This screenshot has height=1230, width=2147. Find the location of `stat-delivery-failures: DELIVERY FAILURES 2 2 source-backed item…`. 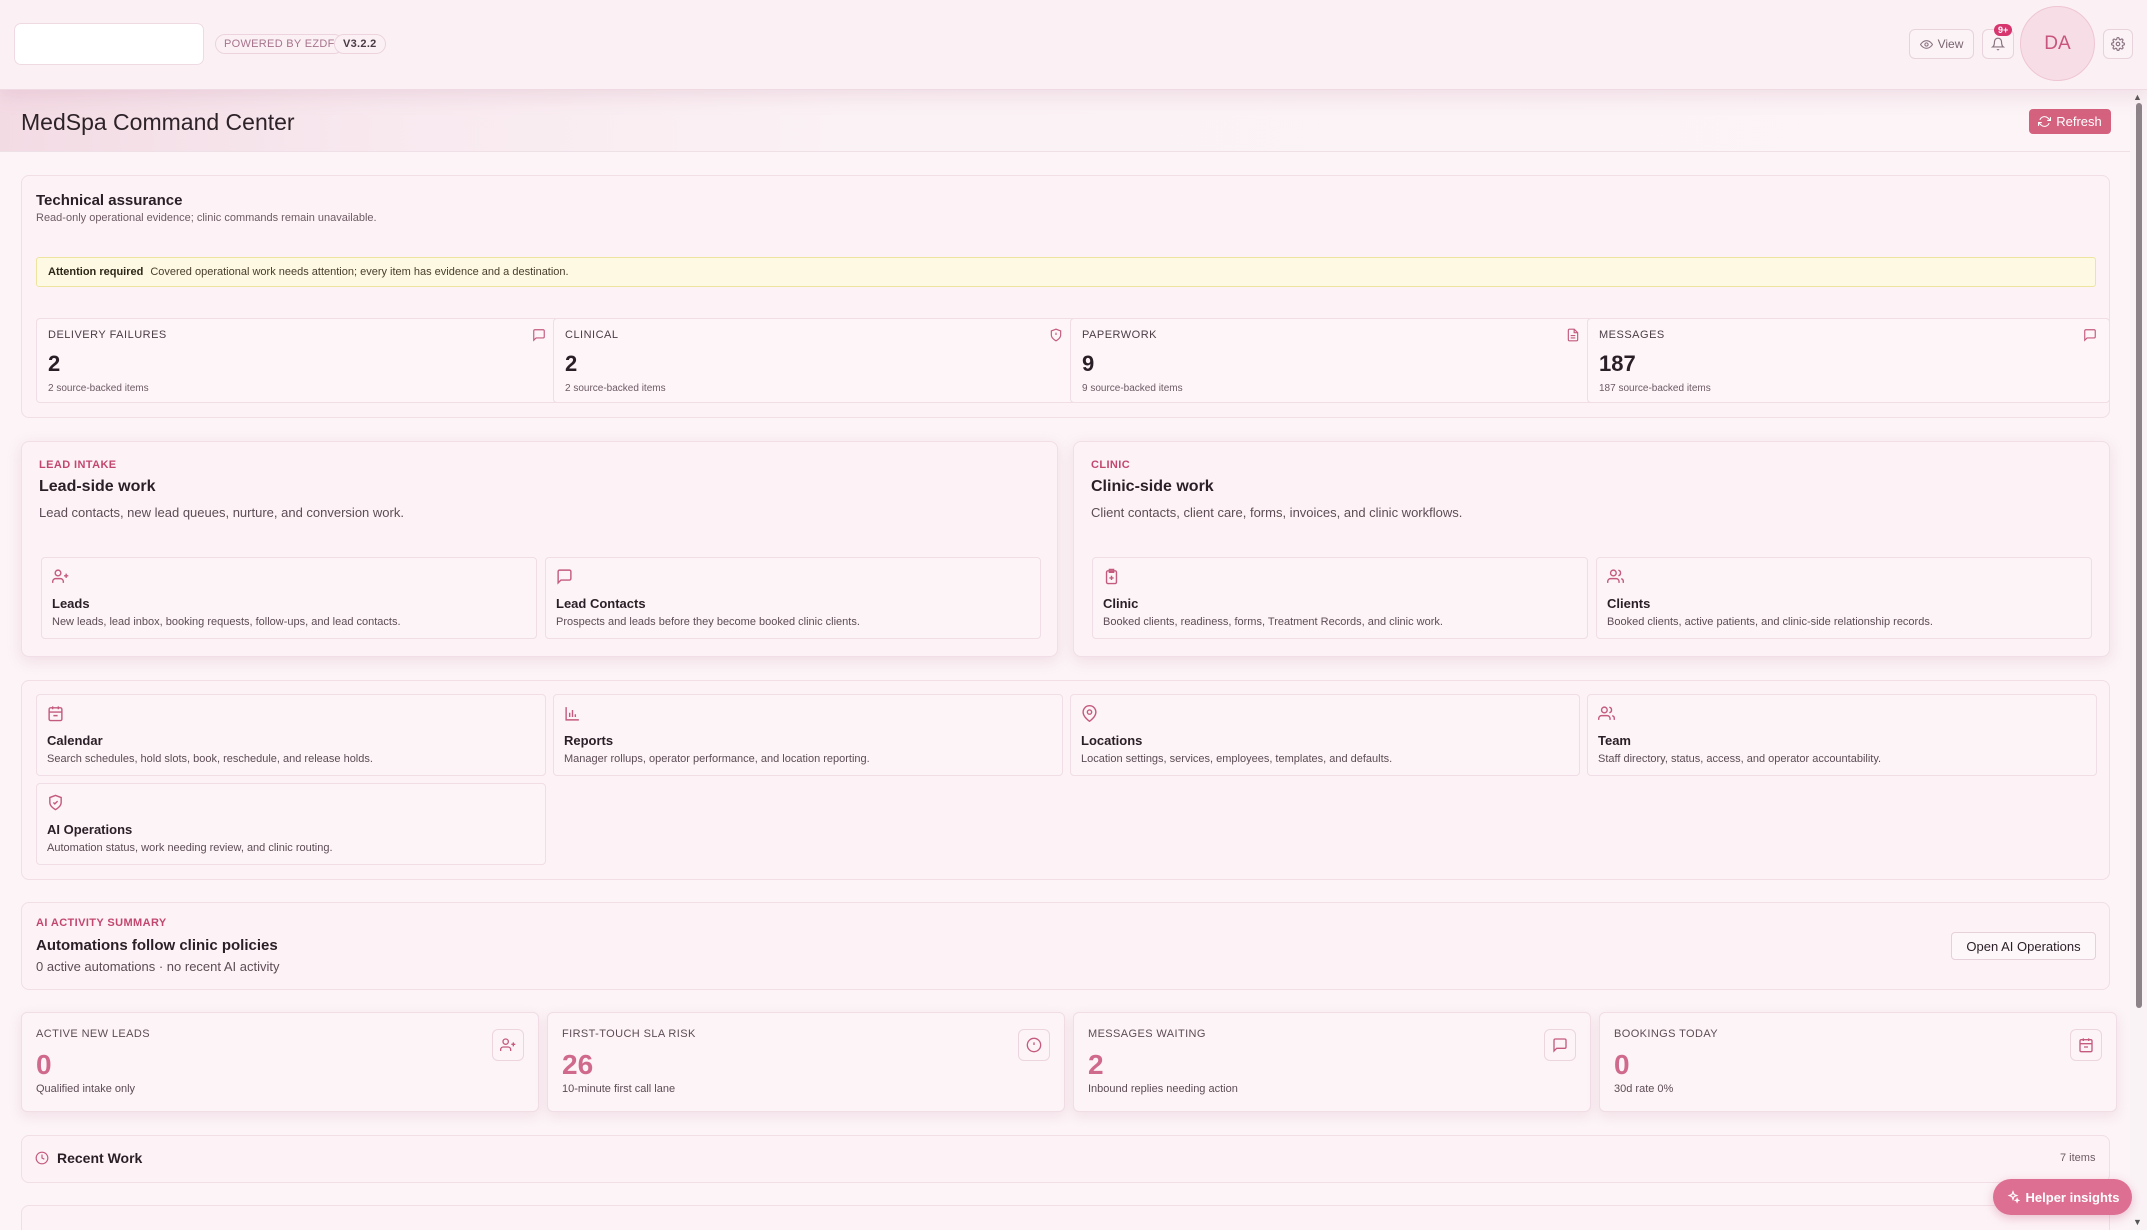

stat-delivery-failures: DELIVERY FAILURES 2 2 source-backed item… is located at coordinates (297, 360).